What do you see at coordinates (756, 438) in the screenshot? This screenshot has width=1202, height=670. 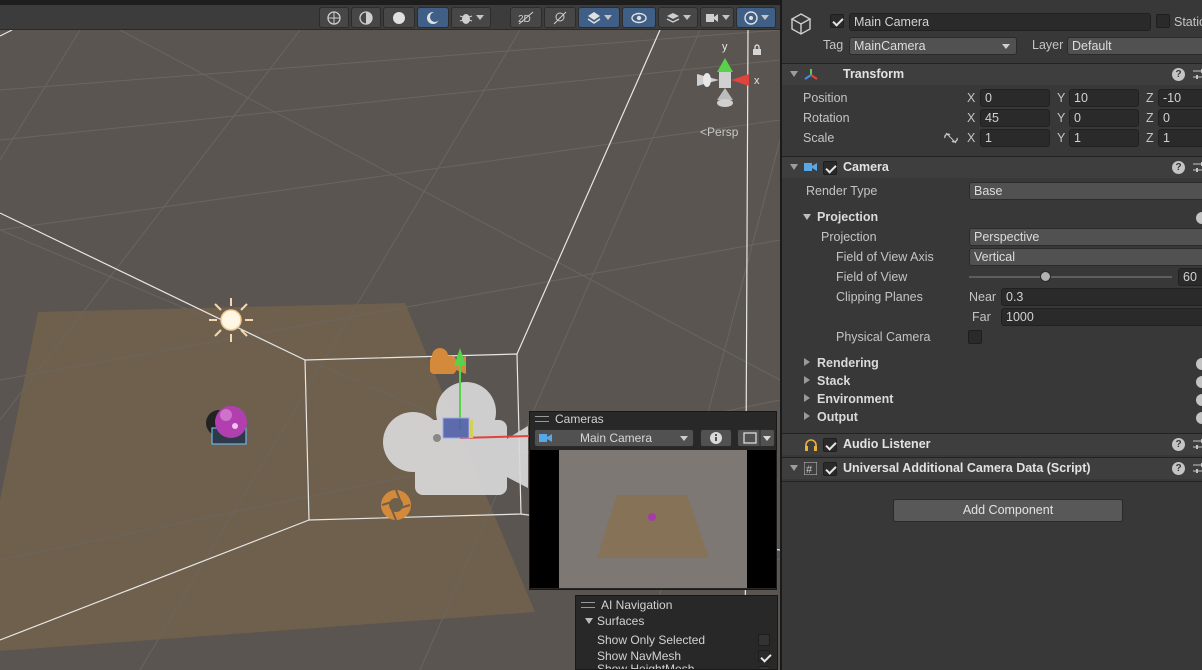 I see `camera-fit-button` at bounding box center [756, 438].